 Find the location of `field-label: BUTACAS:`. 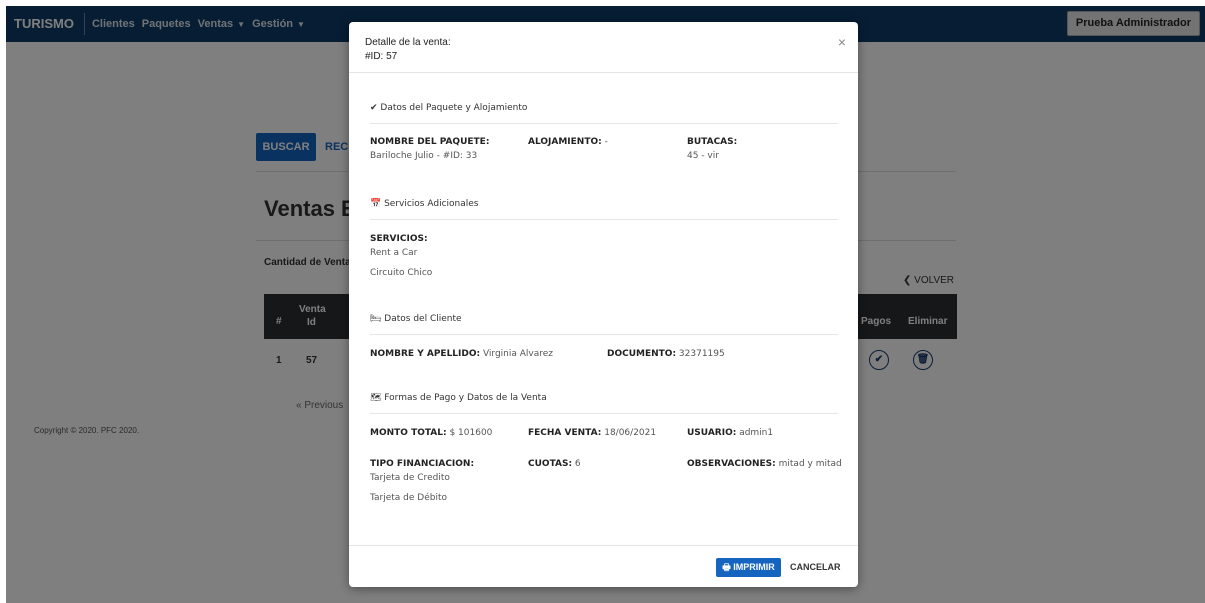

field-label: BUTACAS: is located at coordinates (712, 142).